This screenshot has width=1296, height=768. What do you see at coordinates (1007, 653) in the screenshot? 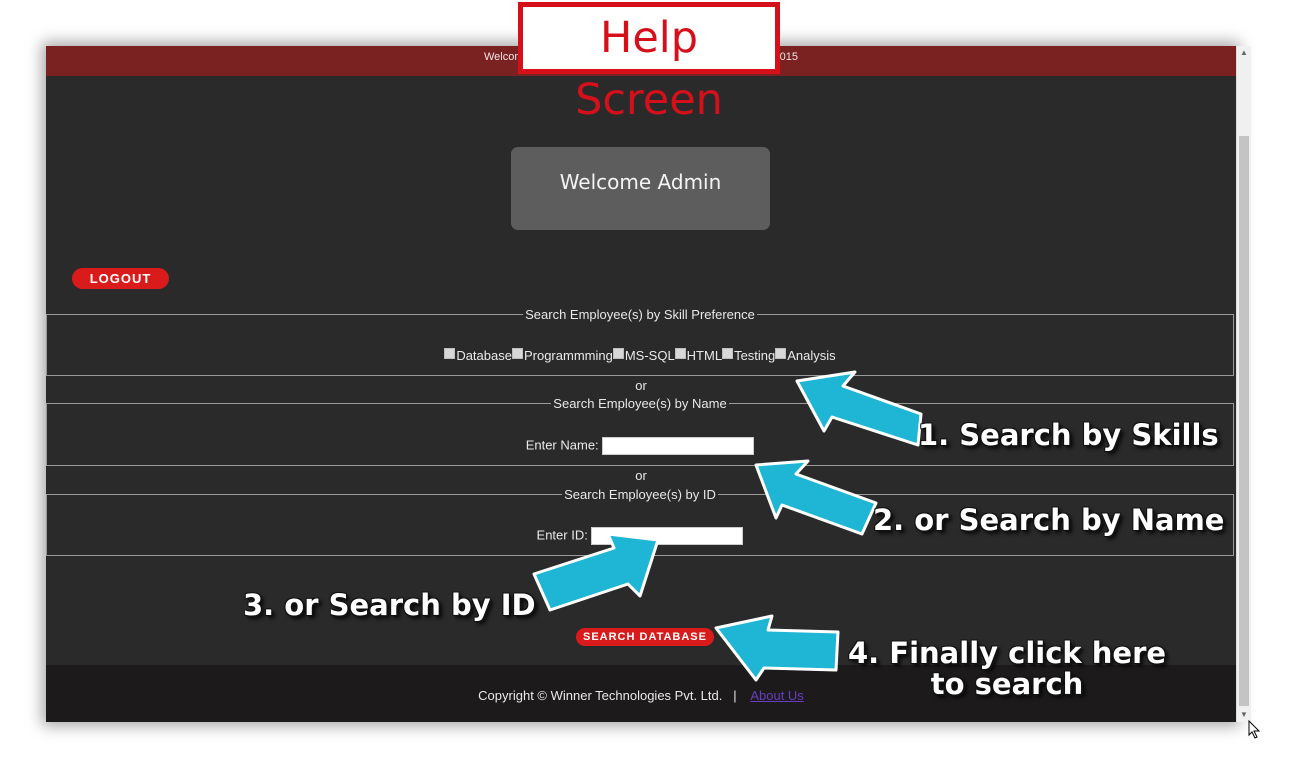
I see `annotation-step-4-line-1: 4. Finally click here` at bounding box center [1007, 653].